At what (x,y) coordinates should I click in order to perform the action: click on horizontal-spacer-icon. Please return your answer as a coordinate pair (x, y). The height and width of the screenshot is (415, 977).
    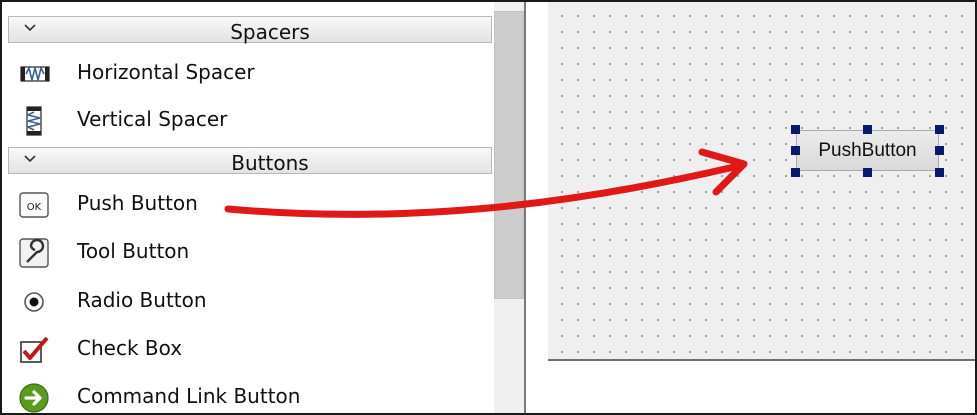
    Looking at the image, I should click on (35, 73).